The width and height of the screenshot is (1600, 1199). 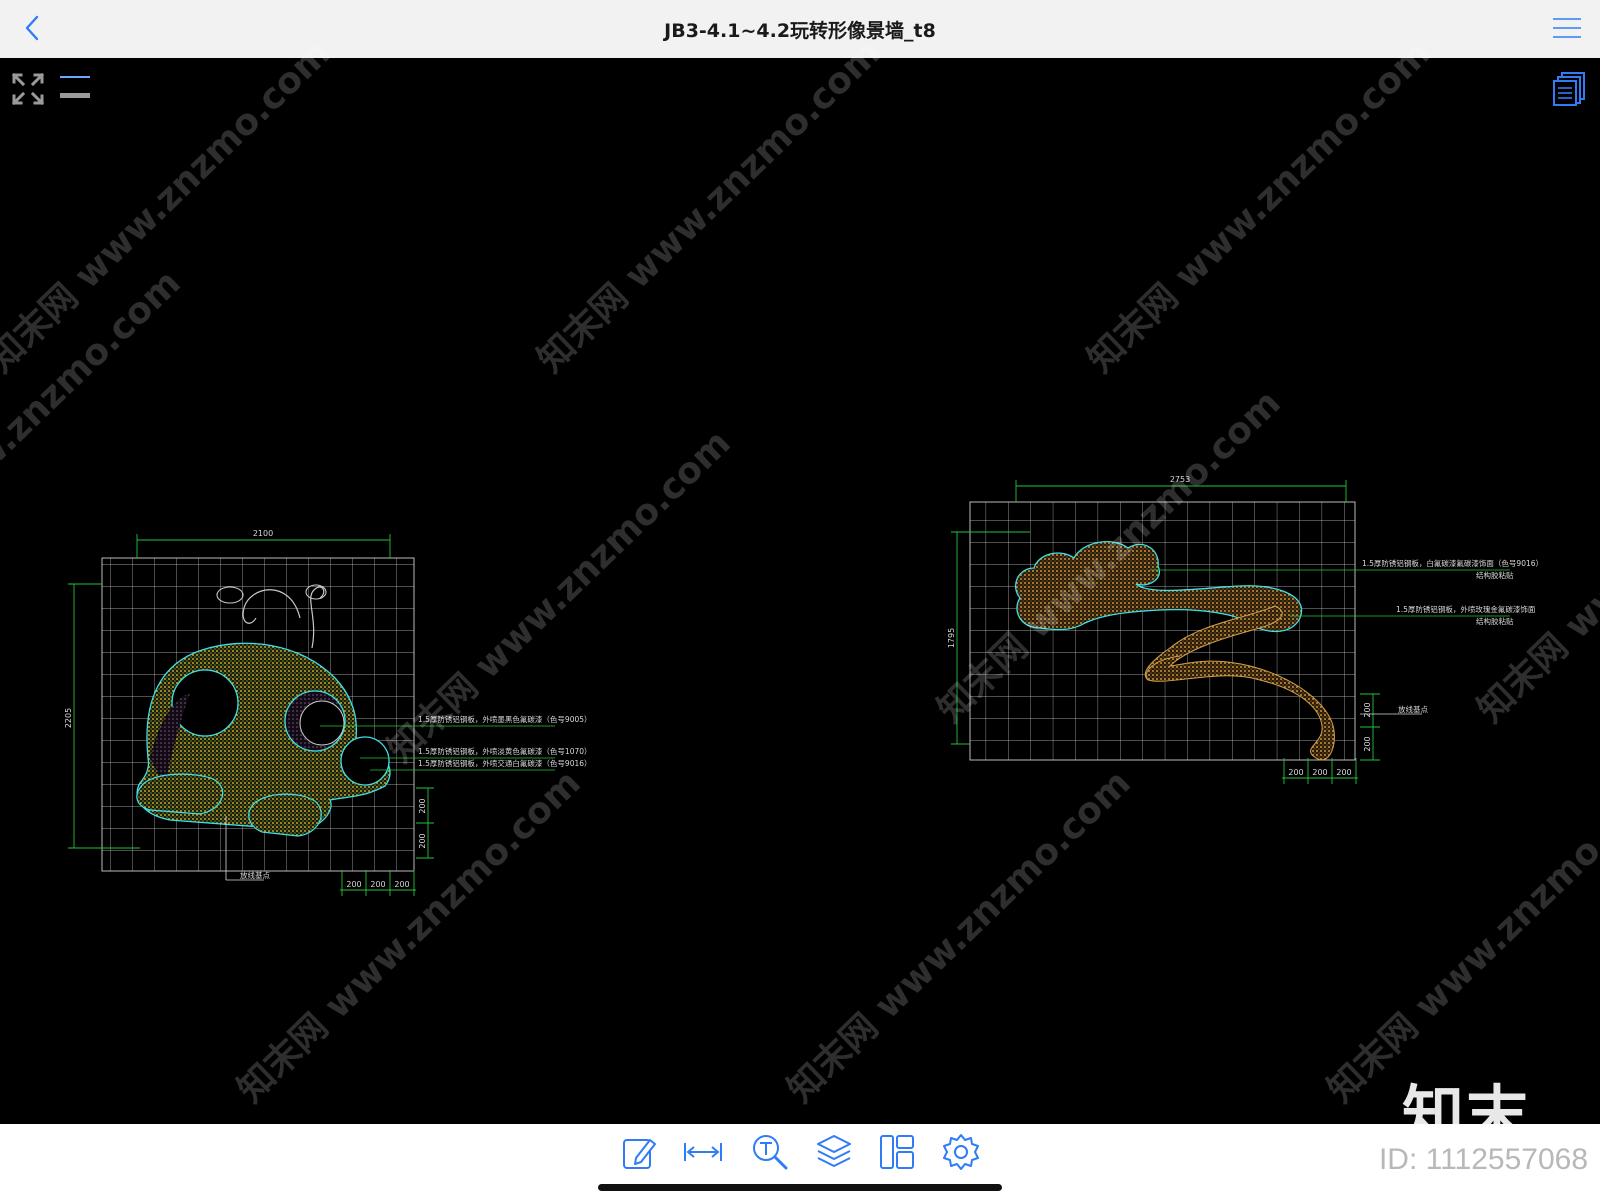 I want to click on title-bar: JB3-4.1~4.2玩转形像景墙_t8, so click(x=800, y=29).